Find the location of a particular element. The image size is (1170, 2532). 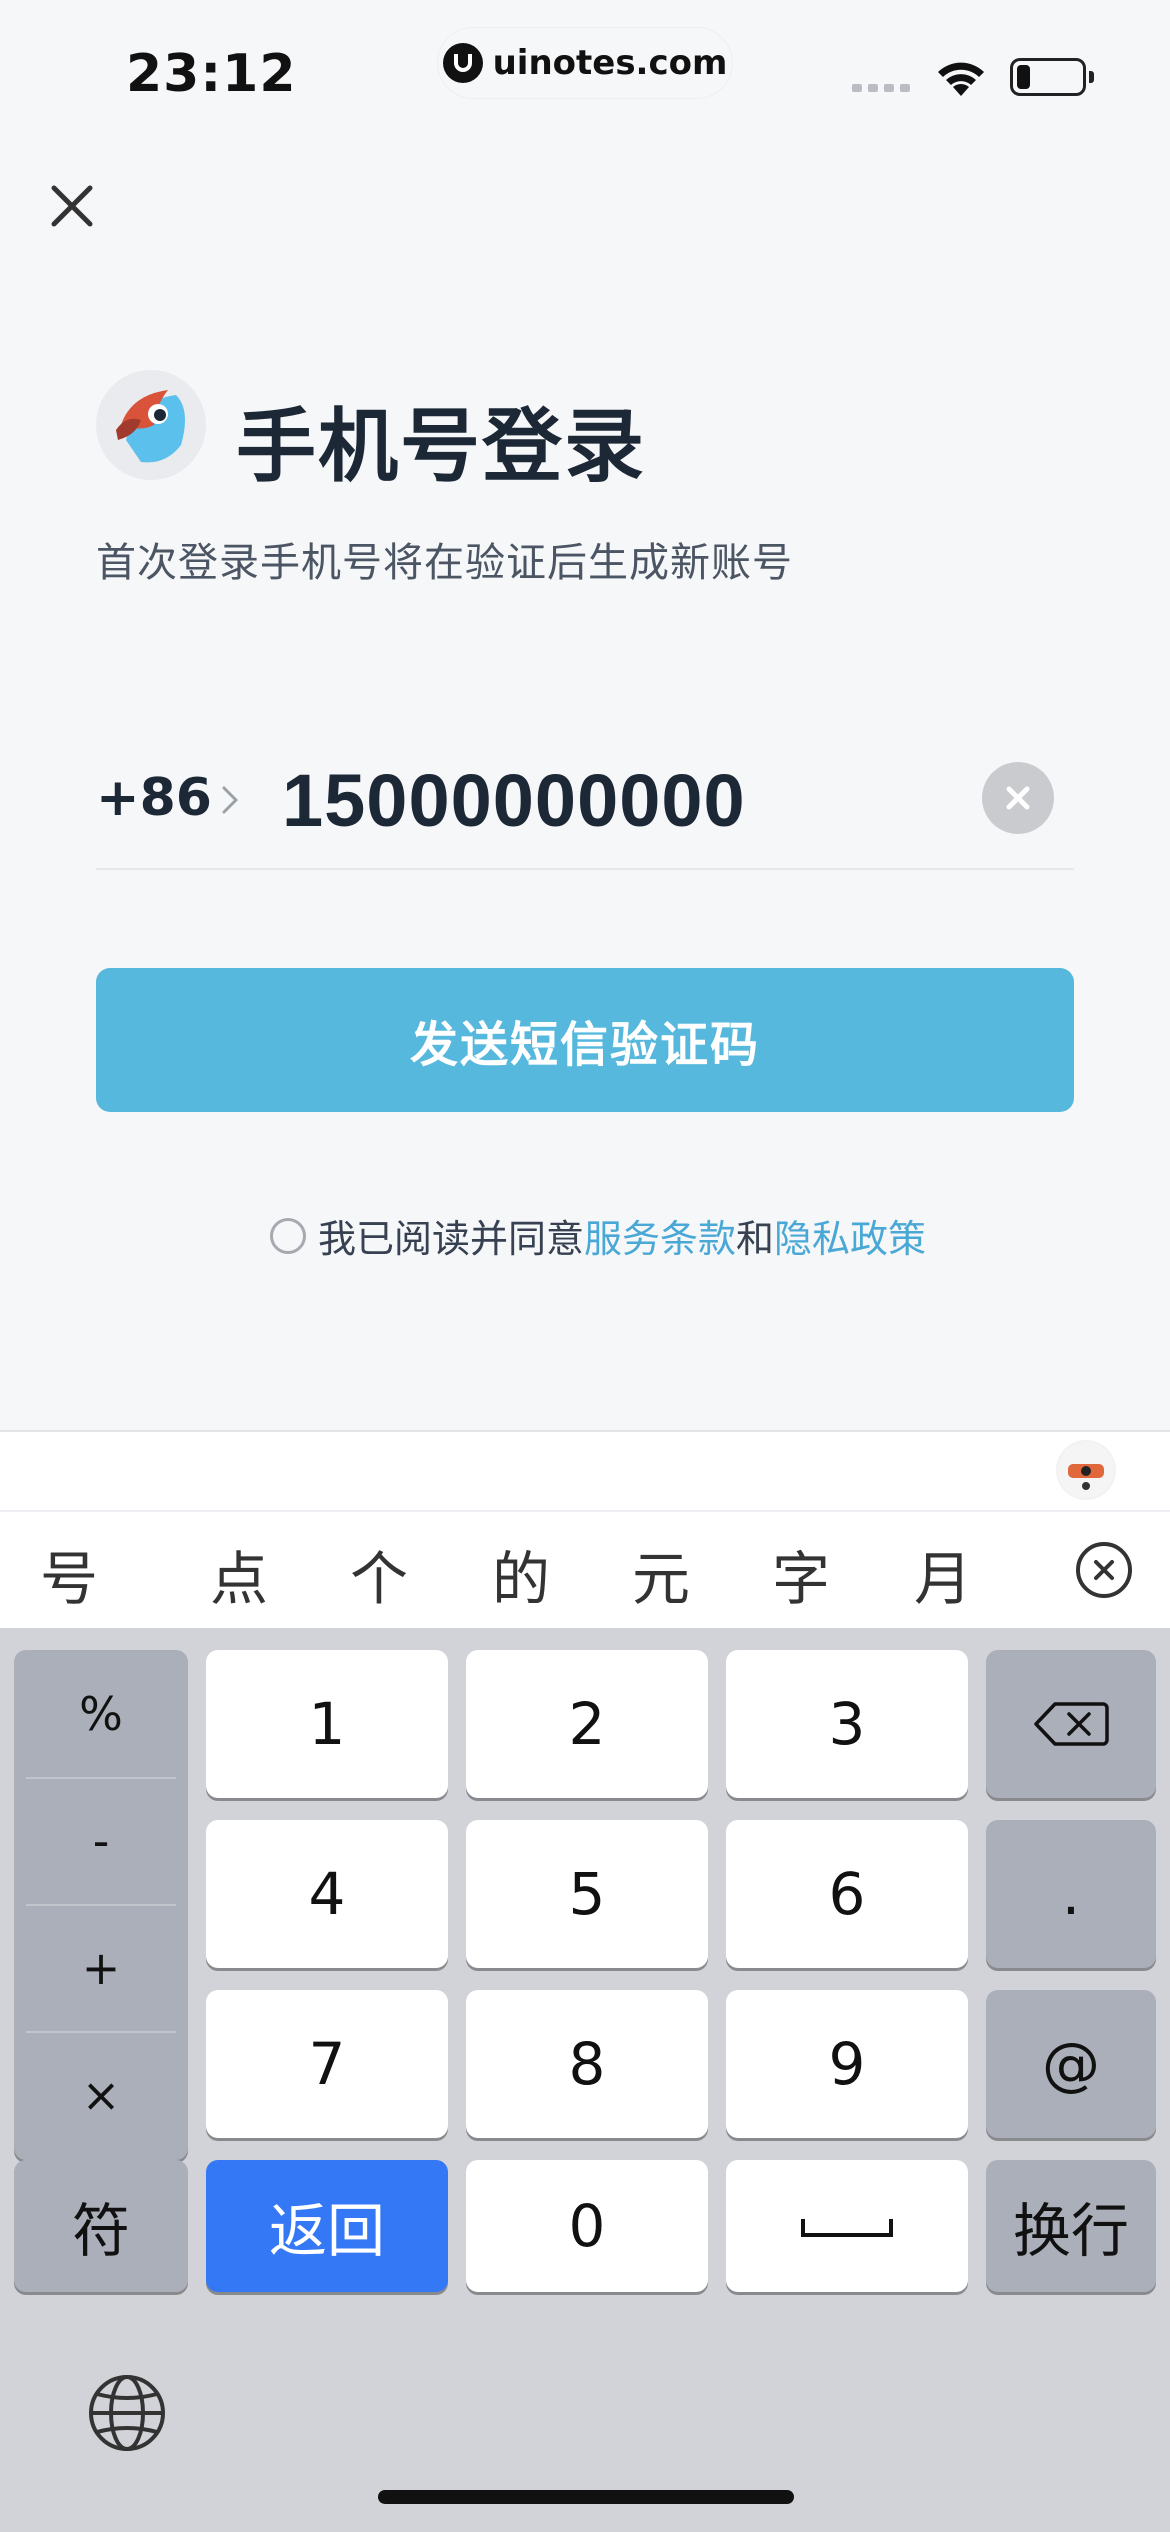

url-pill: uinotes.com is located at coordinates (585, 63).